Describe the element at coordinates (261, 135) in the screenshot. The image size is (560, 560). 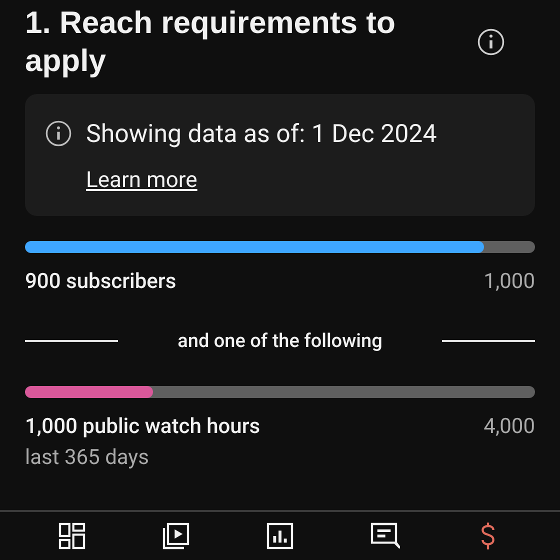
I see `notice-text: Showing data as of: 1 Dec 2024` at that location.